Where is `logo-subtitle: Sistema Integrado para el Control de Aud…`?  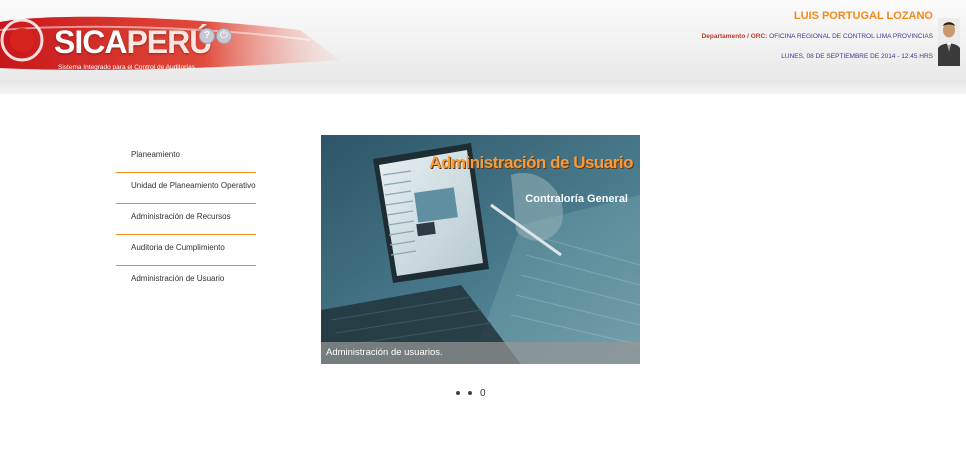 logo-subtitle: Sistema Integrado para el Control de Aud… is located at coordinates (126, 67).